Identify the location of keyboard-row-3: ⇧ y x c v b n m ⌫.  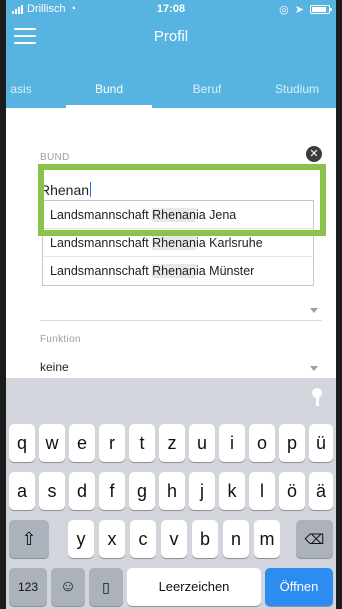
(171, 539).